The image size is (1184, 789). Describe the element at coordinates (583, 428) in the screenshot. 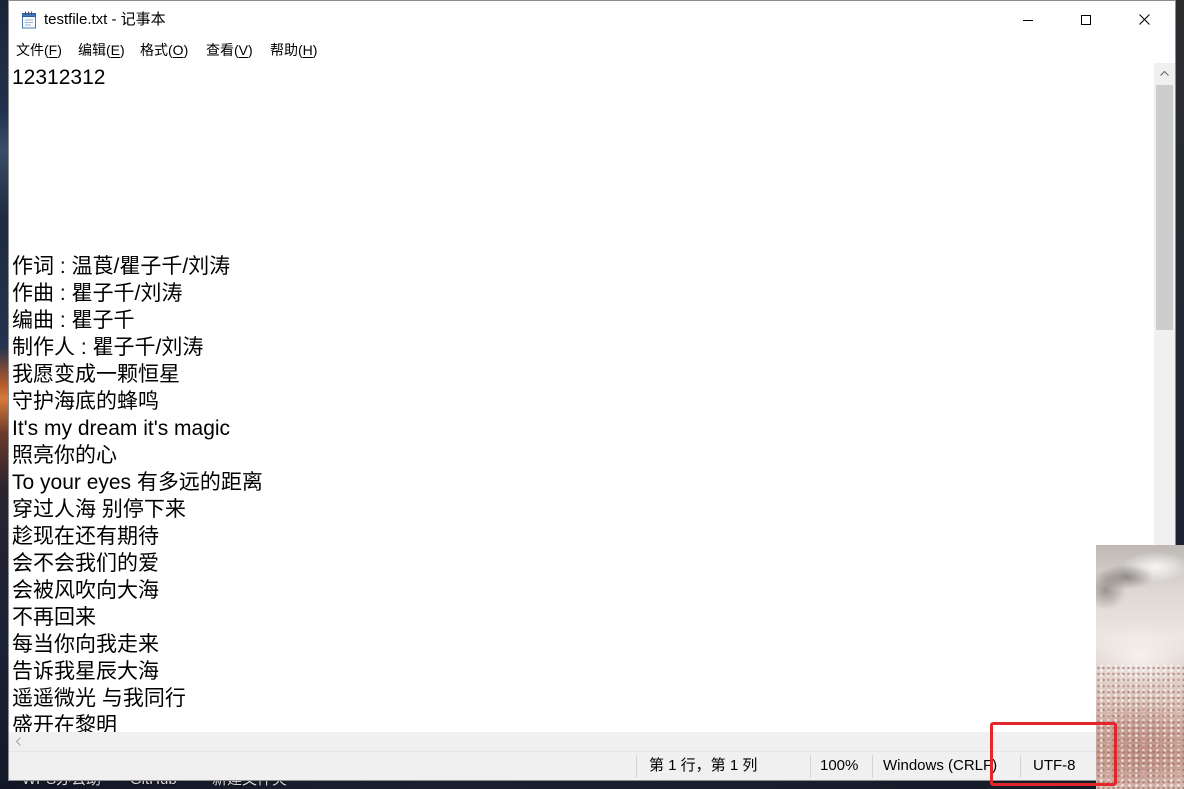

I see `text-line: It's my dream it's magic` at that location.